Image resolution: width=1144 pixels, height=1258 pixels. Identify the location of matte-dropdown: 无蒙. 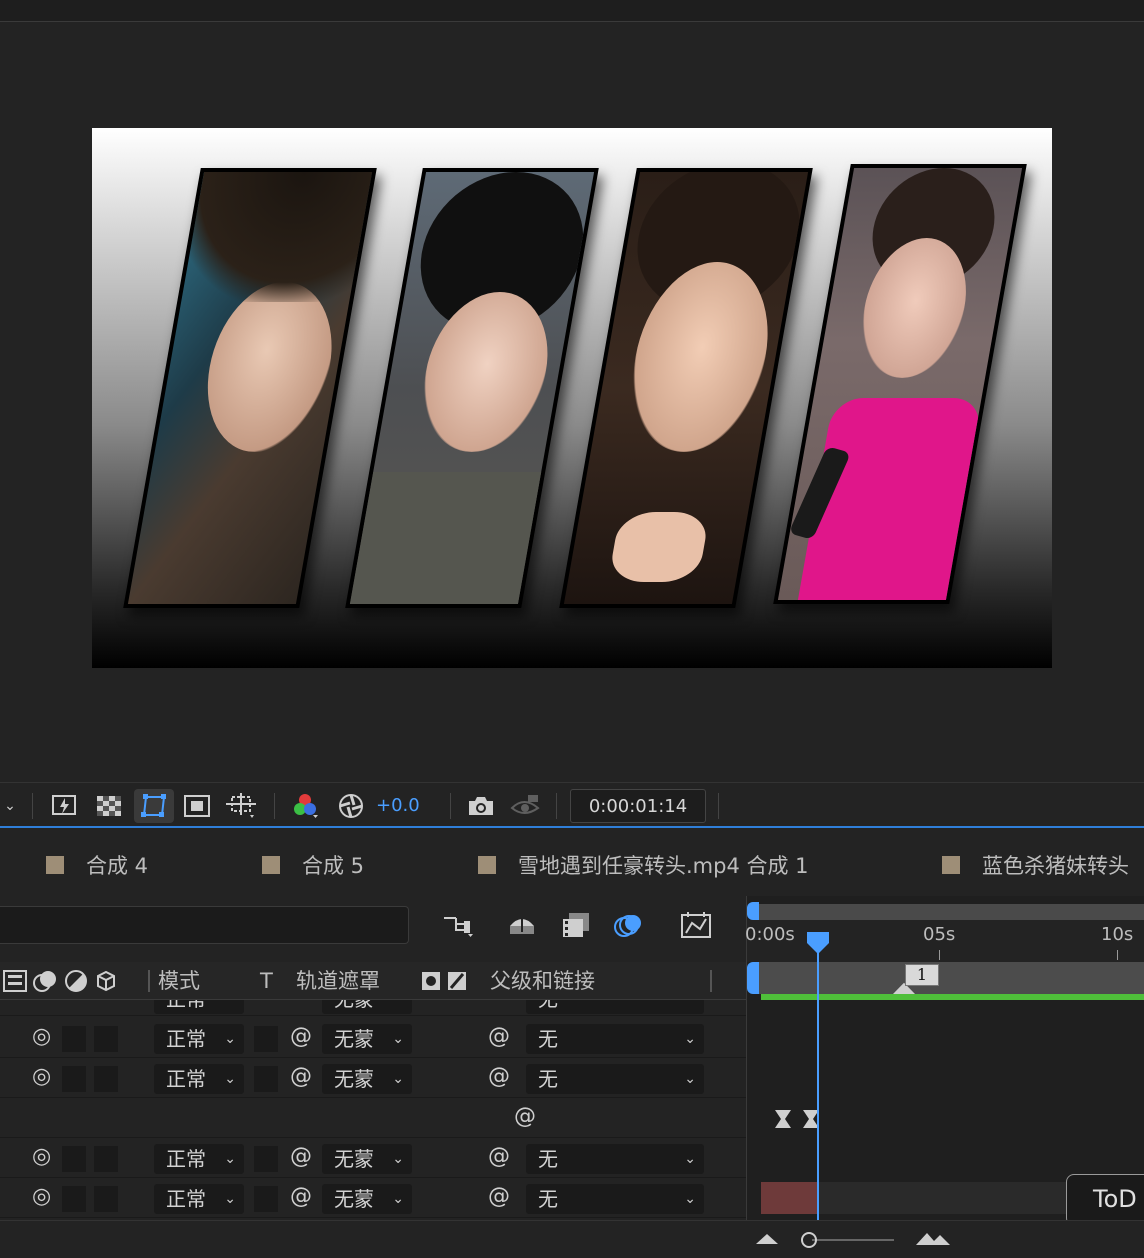
(367, 1007).